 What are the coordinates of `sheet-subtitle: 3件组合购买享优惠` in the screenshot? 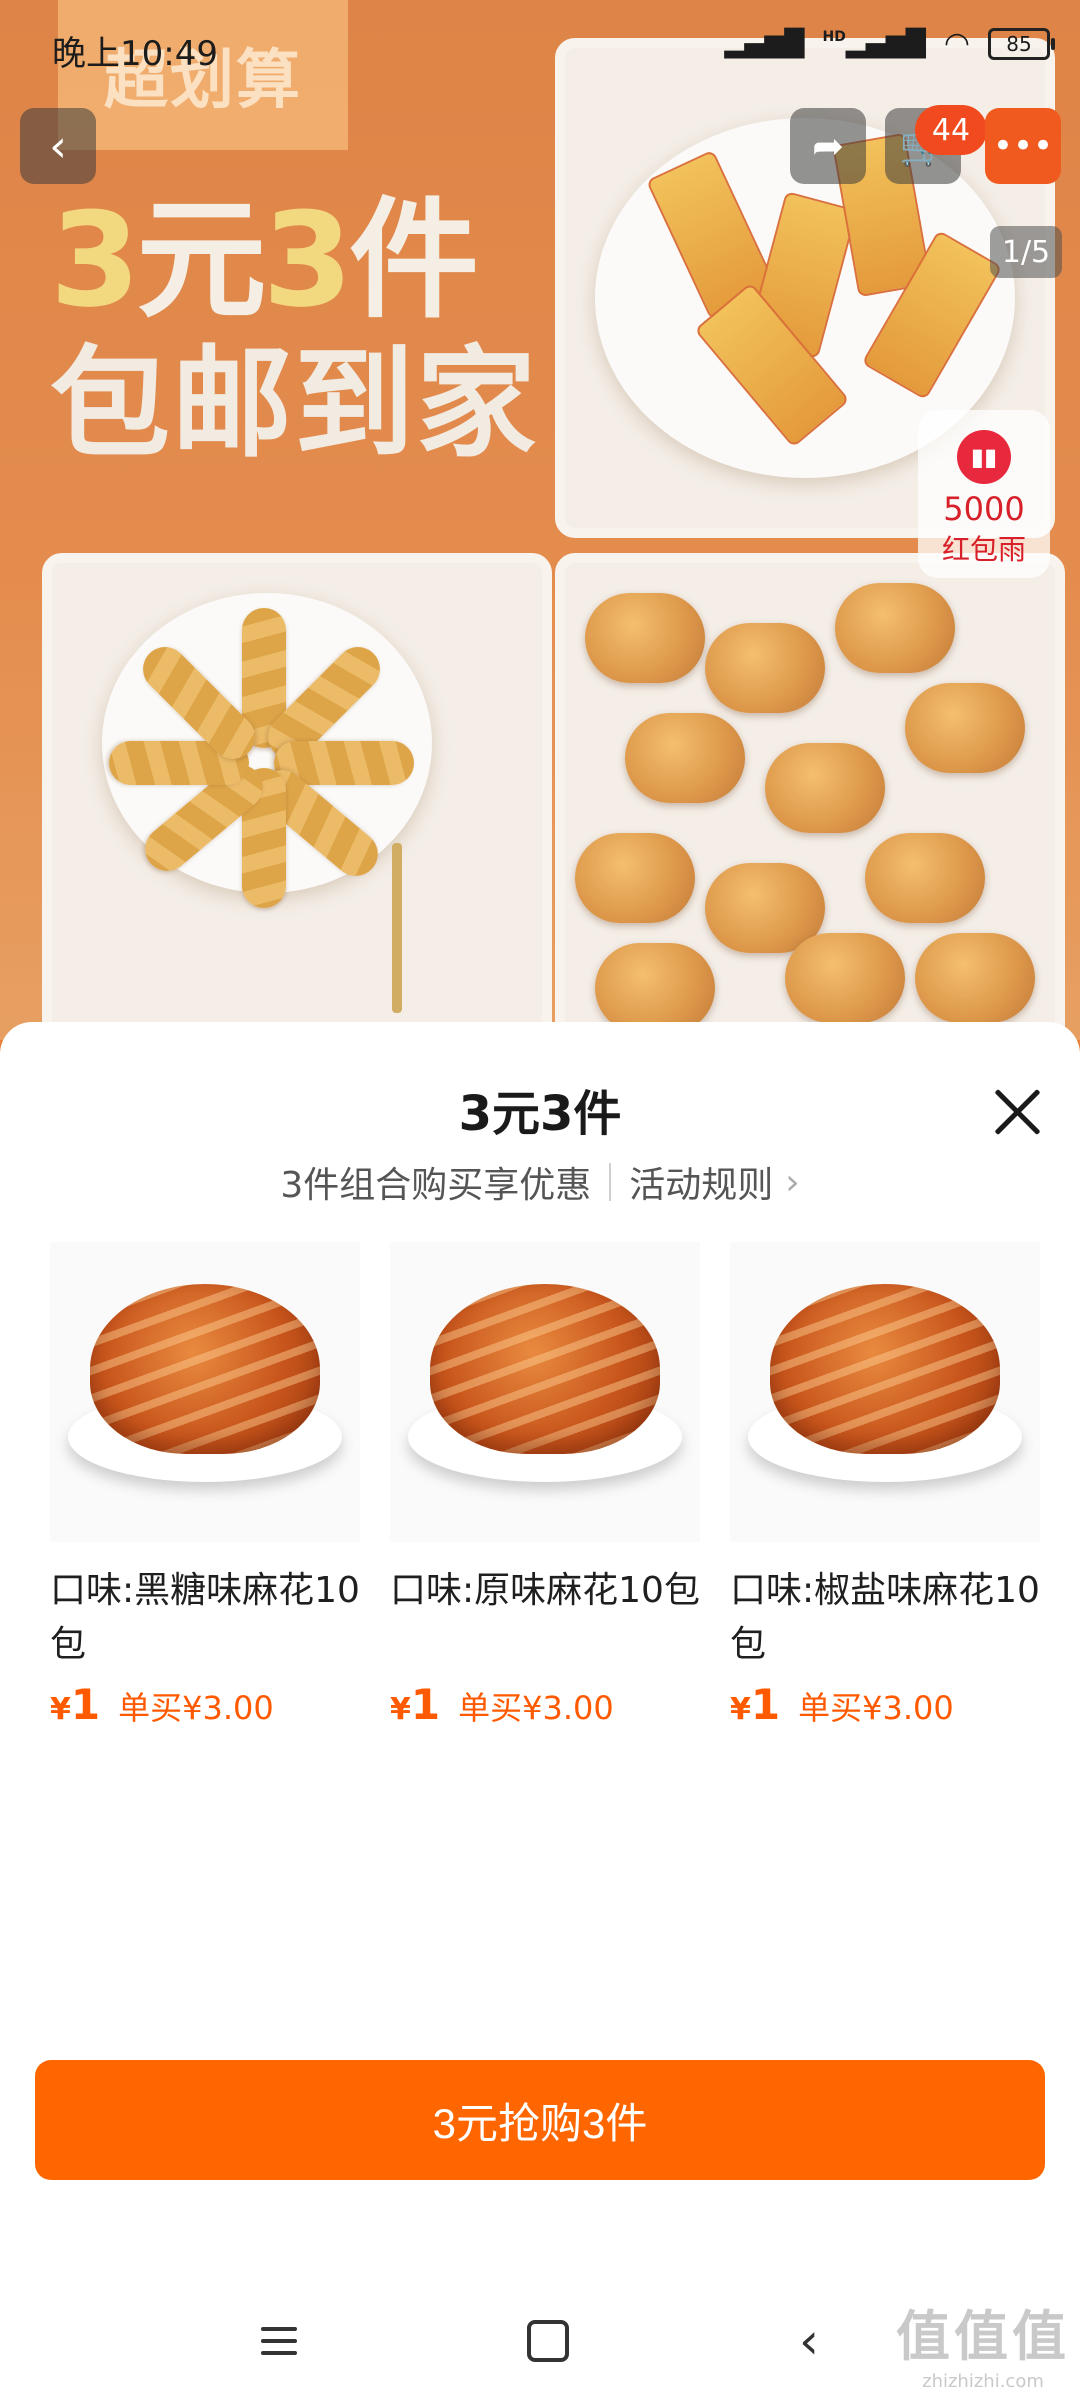 It's located at (436, 1185).